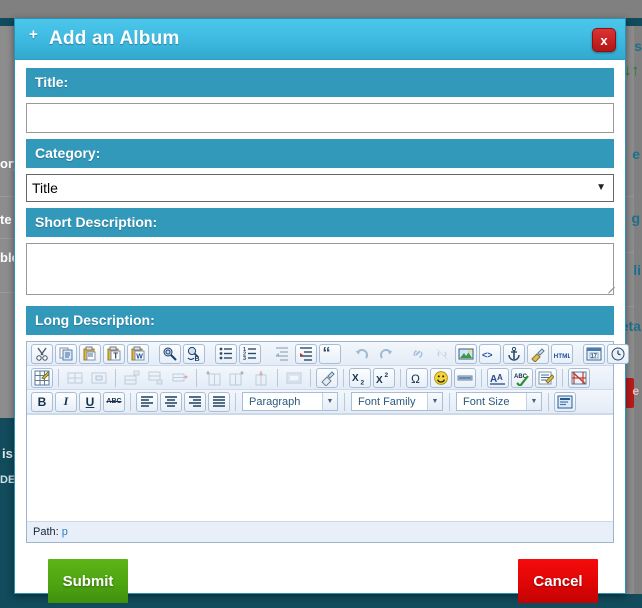 The height and width of the screenshot is (608, 642). Describe the element at coordinates (182, 353) in the screenshot. I see `toolbar-group: B` at that location.